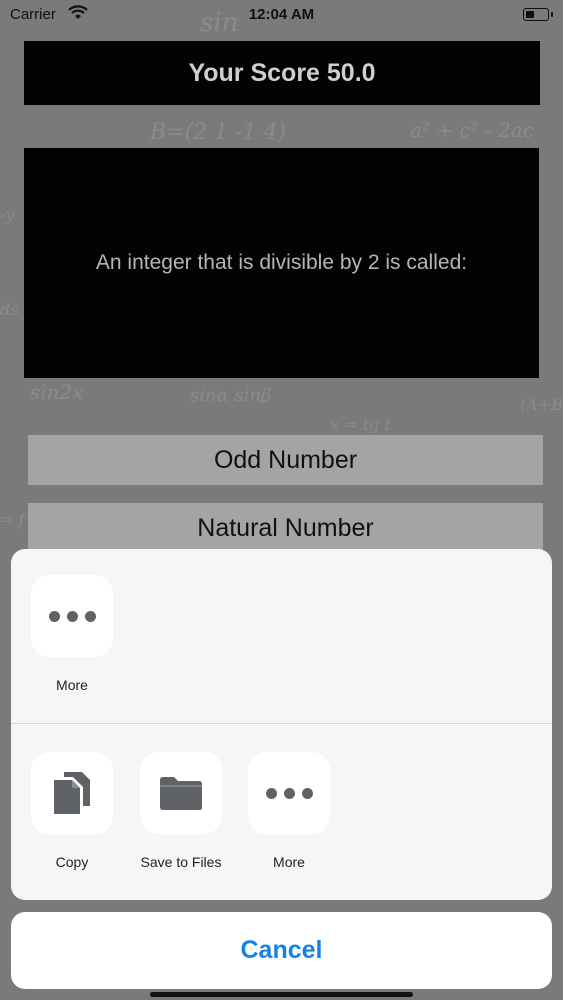 This screenshot has height=1000, width=563. Describe the element at coordinates (282, 73) in the screenshot. I see `score-label: Your Score 50.0` at that location.